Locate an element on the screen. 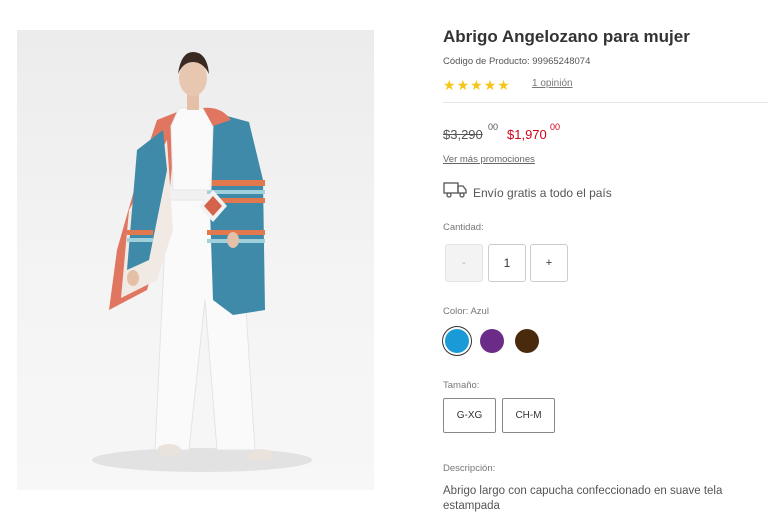 The height and width of the screenshot is (530, 768). quantity-label: Cantidad: is located at coordinates (463, 227).